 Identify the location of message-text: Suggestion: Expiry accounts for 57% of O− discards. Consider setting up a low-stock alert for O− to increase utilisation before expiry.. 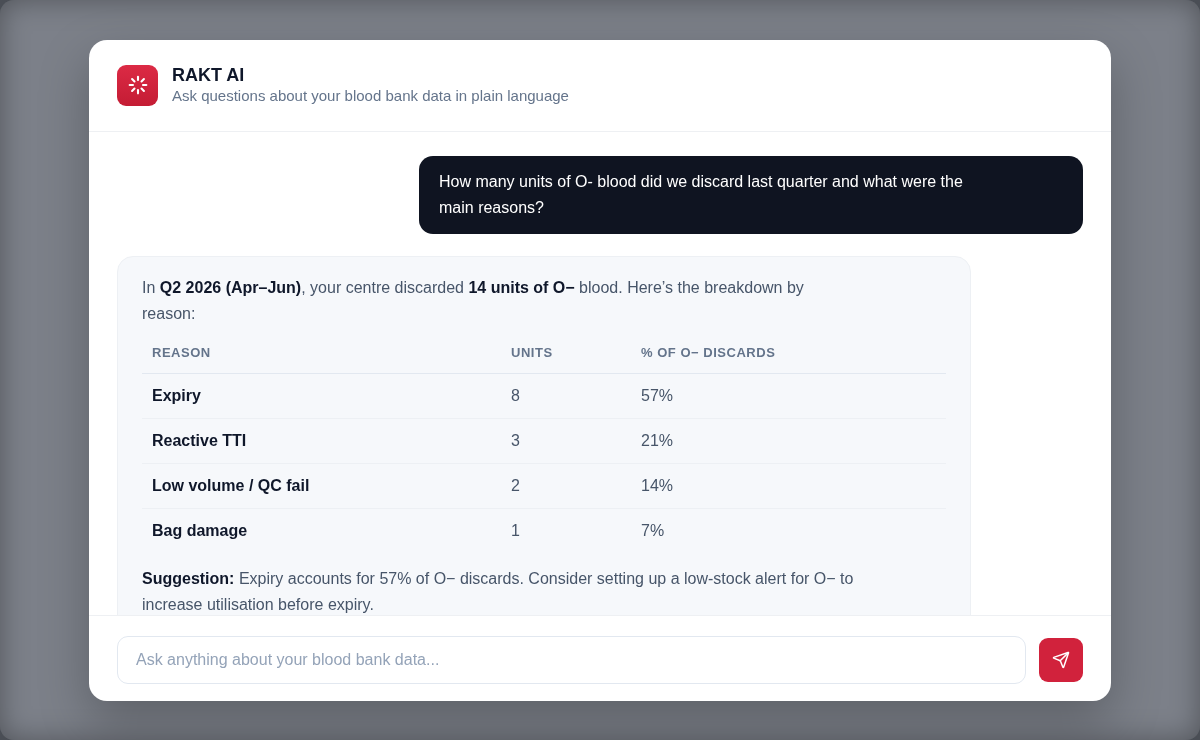
(498, 592).